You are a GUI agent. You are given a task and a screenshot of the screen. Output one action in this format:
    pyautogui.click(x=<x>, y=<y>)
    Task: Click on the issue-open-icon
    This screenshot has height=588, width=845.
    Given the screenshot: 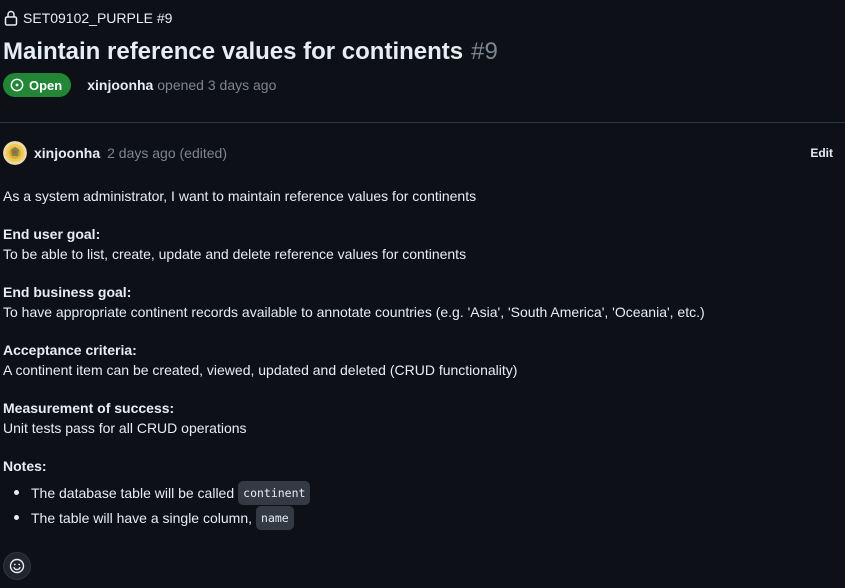 What is the action you would take?
    pyautogui.click(x=17, y=85)
    